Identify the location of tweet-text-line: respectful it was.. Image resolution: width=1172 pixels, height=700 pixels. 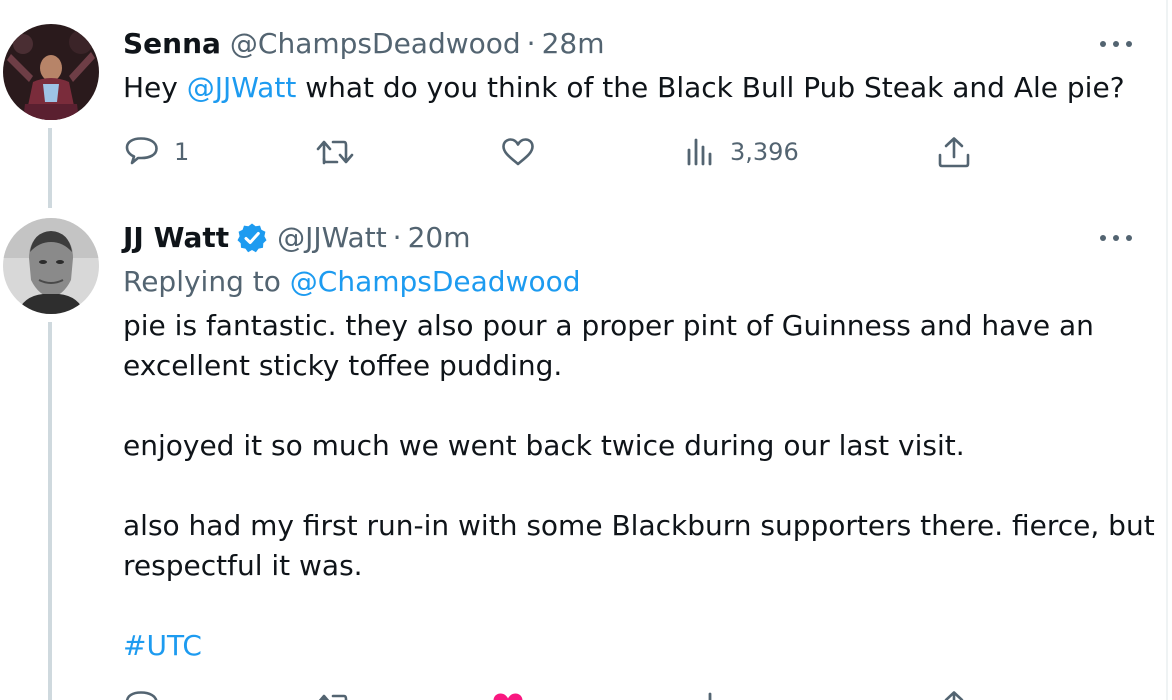
(243, 565).